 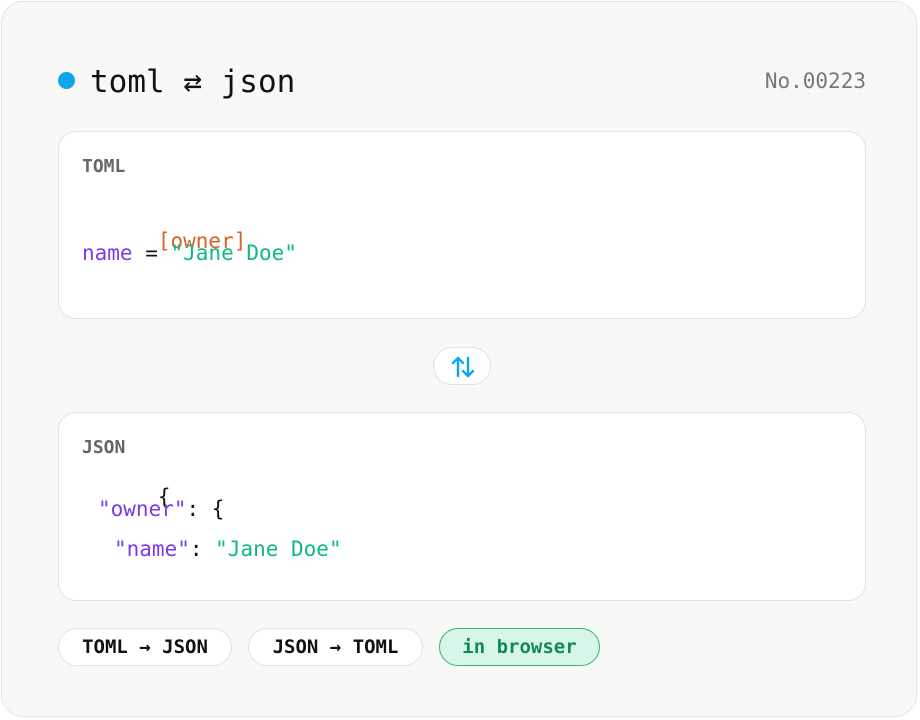 I want to click on json-line-4: }, so click(x=142, y=587).